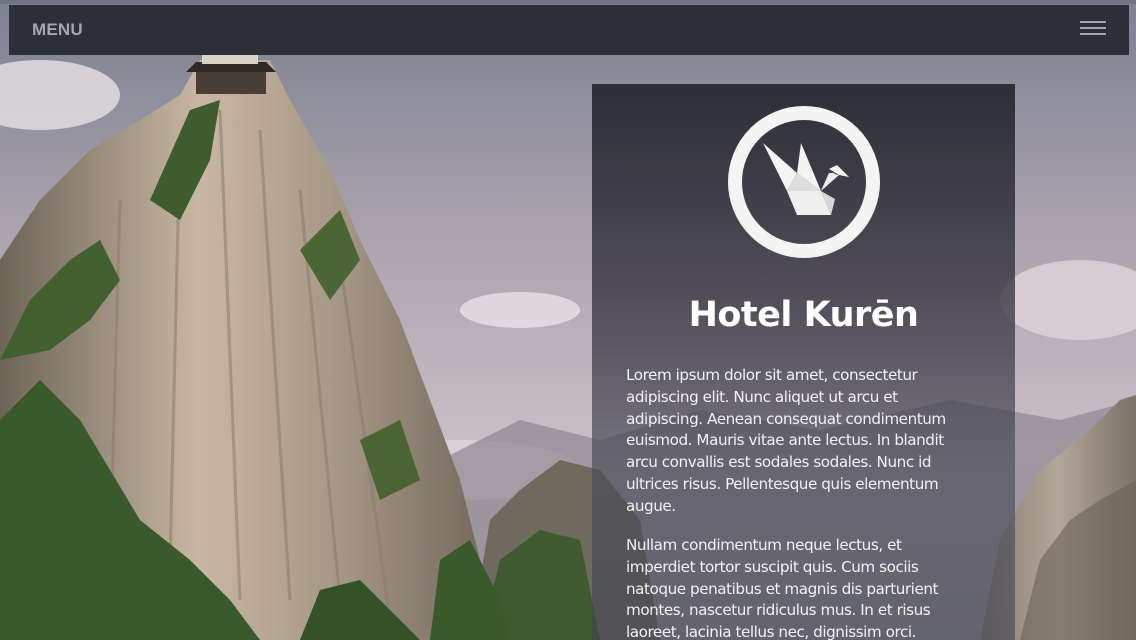 The height and width of the screenshot is (640, 1136). Describe the element at coordinates (803, 315) in the screenshot. I see `hotel-title: Hotel Kurēn` at that location.